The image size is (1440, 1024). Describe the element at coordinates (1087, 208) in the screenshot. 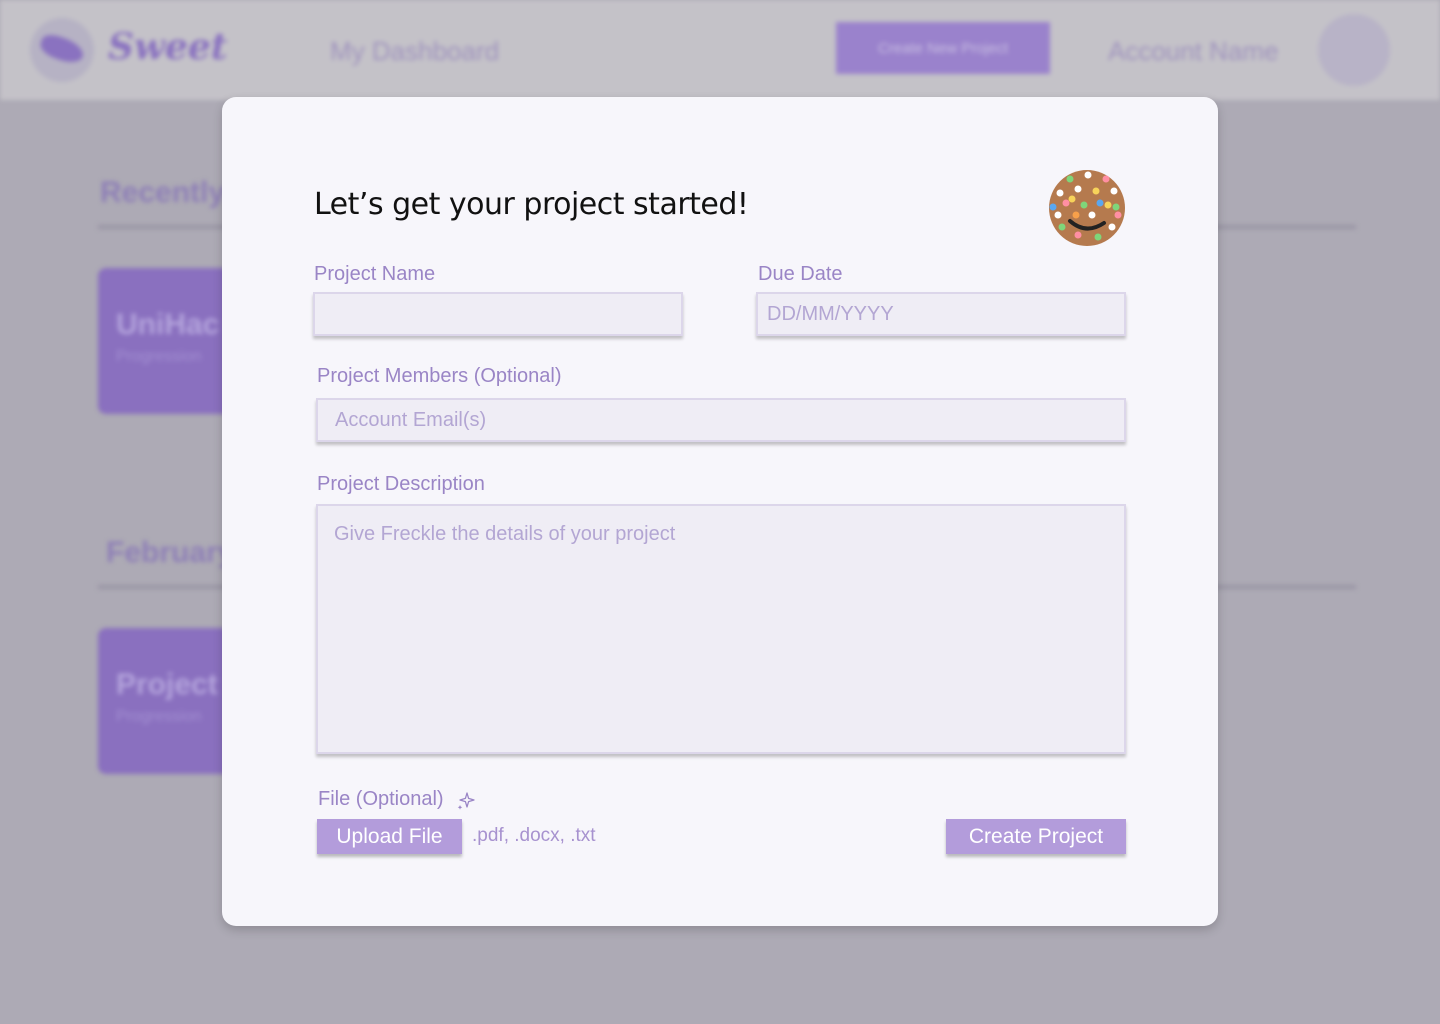

I see `cookie-mascot-icon` at that location.